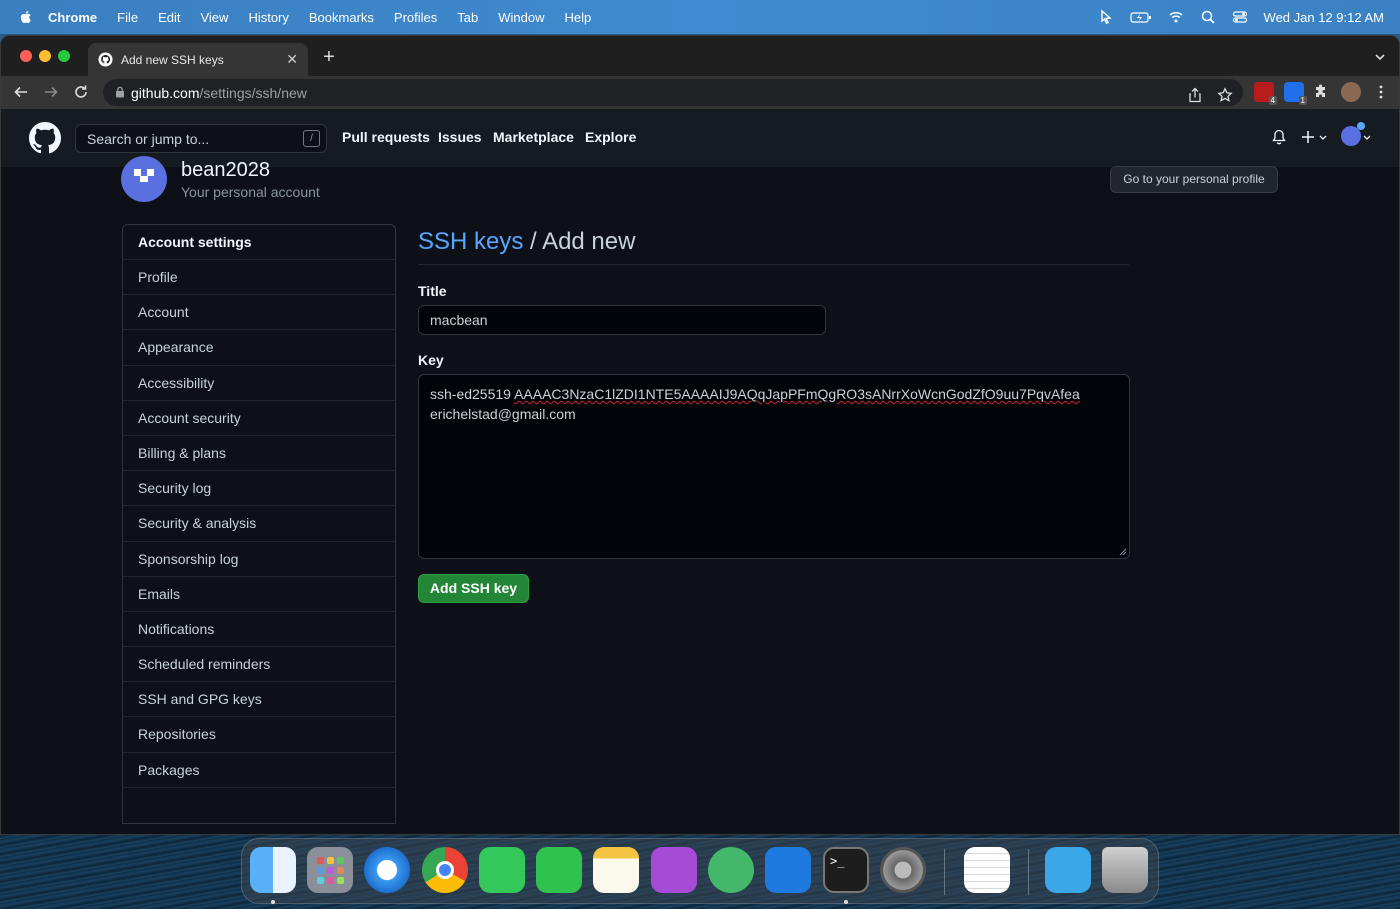 This screenshot has width=1400, height=909. I want to click on nav-marketplace: Marketplace, so click(533, 137).